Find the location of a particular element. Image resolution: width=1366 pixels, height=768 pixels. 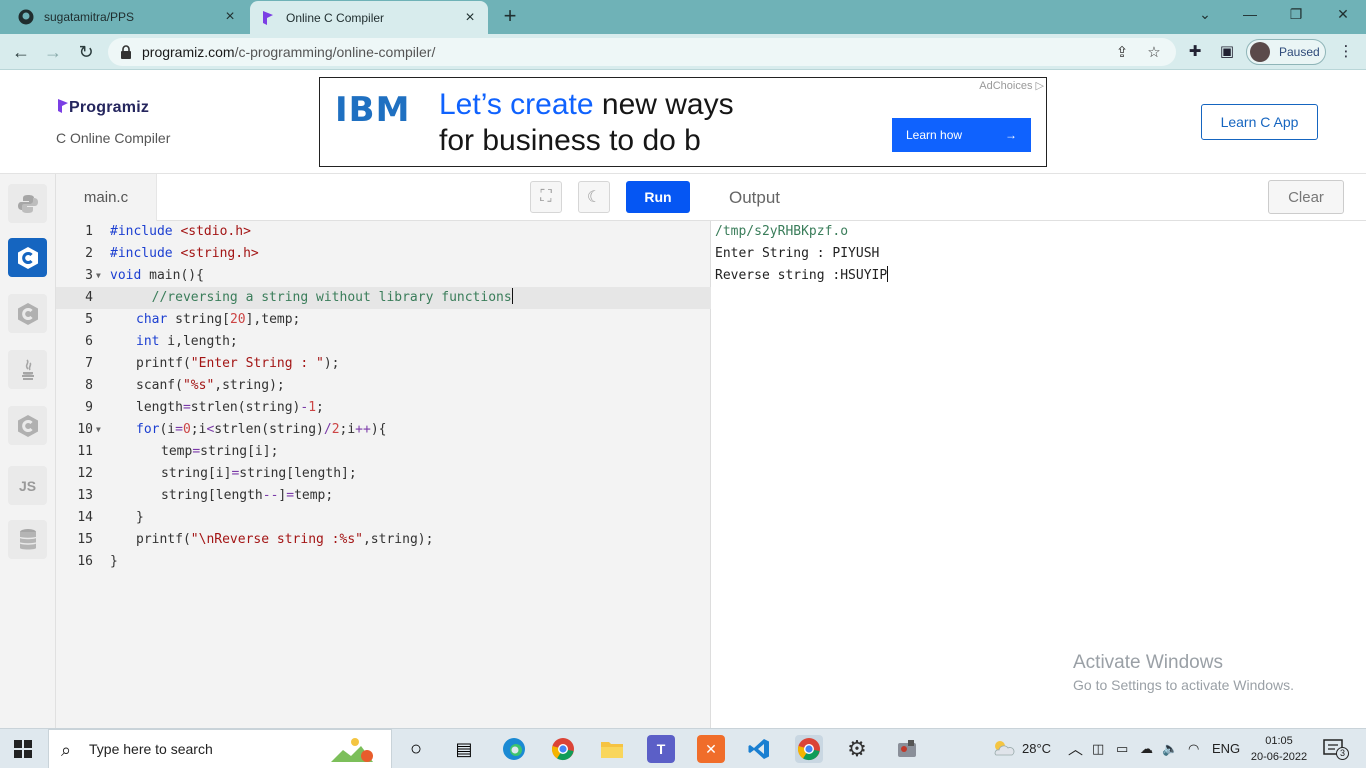

profile-status: Paused is located at coordinates (1299, 52).